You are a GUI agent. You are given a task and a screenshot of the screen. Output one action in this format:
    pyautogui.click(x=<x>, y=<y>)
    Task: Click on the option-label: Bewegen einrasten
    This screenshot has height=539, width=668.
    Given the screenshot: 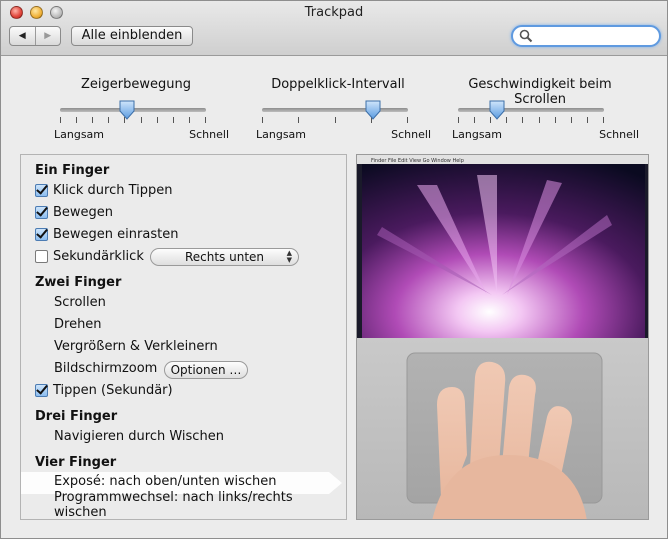 What is the action you would take?
    pyautogui.click(x=116, y=234)
    